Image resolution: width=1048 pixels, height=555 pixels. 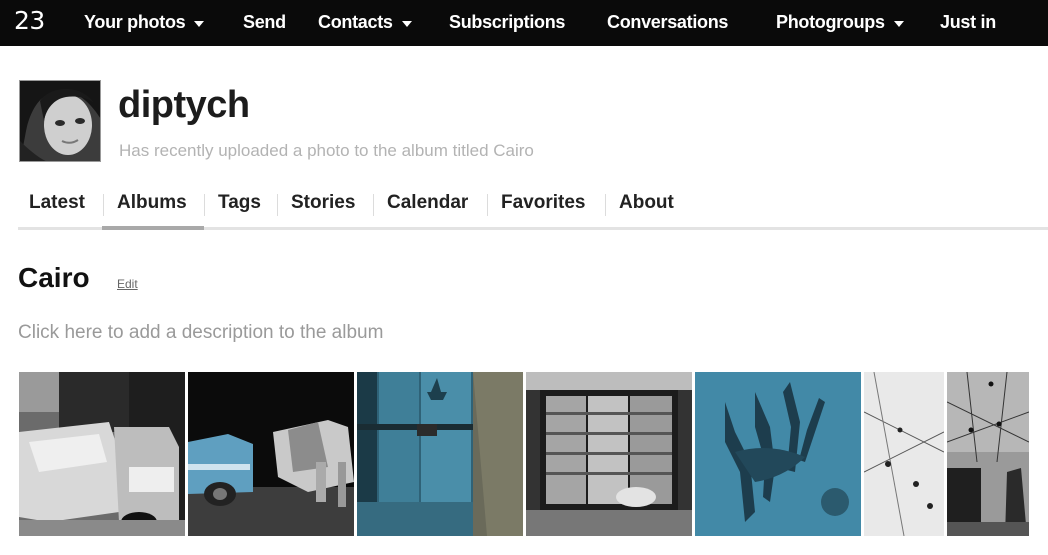 What do you see at coordinates (29, 20) in the screenshot?
I see `site-logo: 23` at bounding box center [29, 20].